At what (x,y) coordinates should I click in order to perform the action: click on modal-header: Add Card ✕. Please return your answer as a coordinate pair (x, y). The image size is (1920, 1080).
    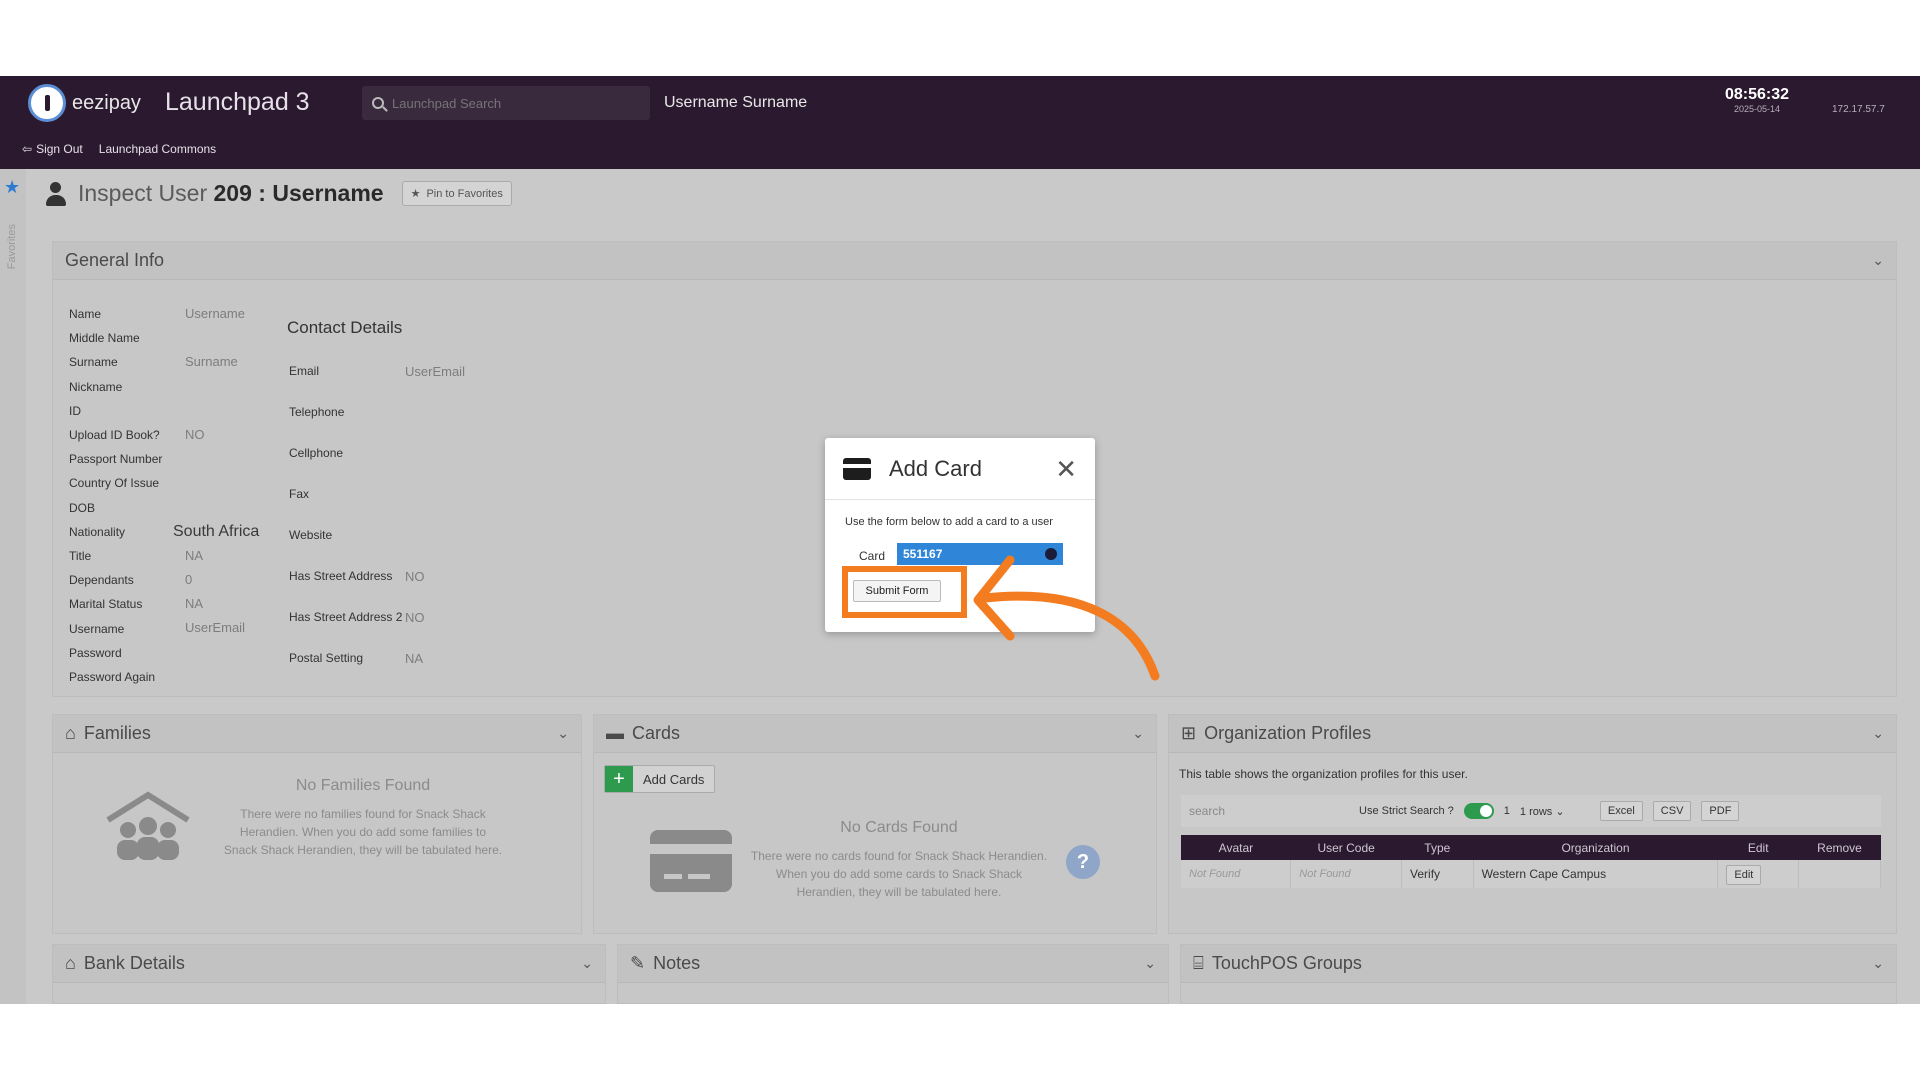
    Looking at the image, I should click on (960, 469).